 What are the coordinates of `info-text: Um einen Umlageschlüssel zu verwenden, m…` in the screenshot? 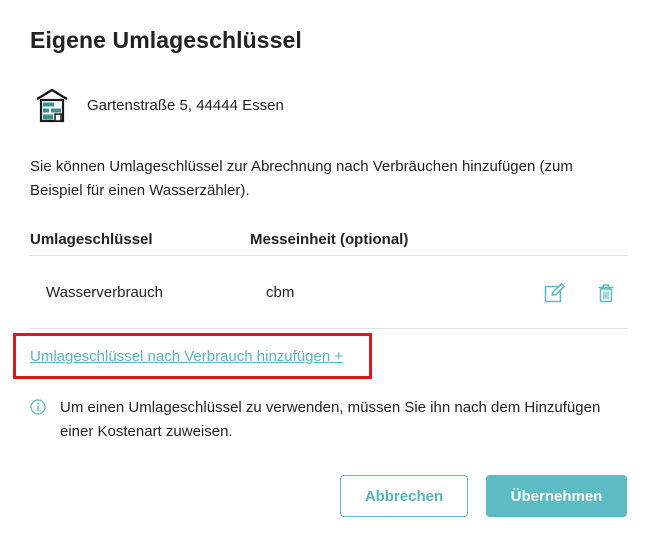 It's located at (330, 419).